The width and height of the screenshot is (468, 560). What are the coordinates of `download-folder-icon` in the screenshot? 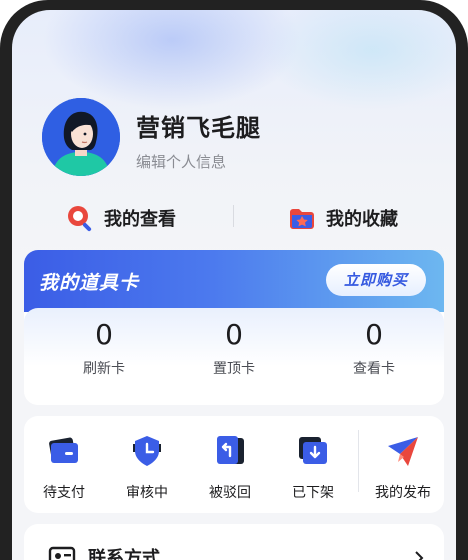 It's located at (313, 451).